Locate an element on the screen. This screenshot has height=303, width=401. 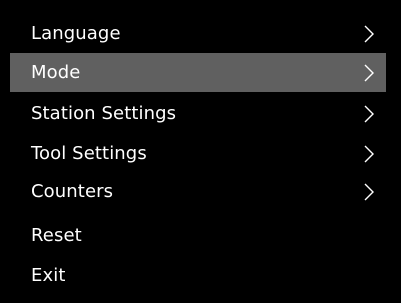
menu-item-label: Counters is located at coordinates (72, 191).